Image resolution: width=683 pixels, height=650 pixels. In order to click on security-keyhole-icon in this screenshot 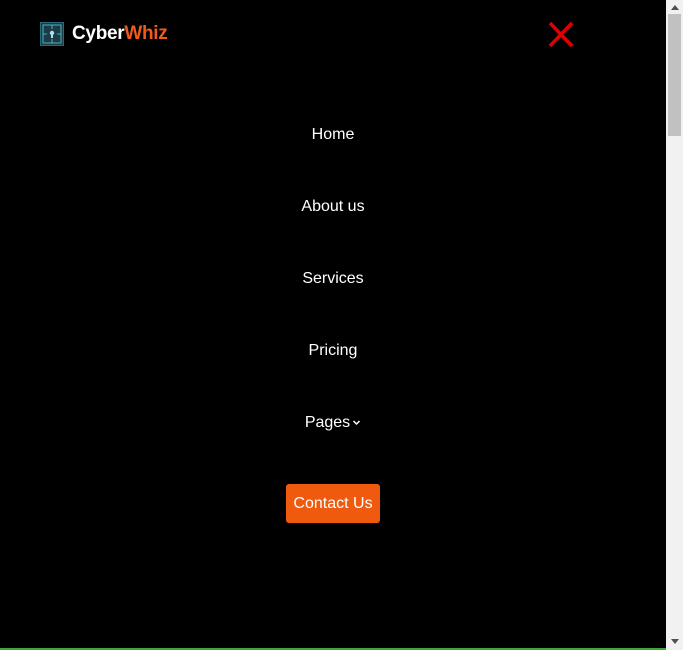, I will do `click(52, 34)`.